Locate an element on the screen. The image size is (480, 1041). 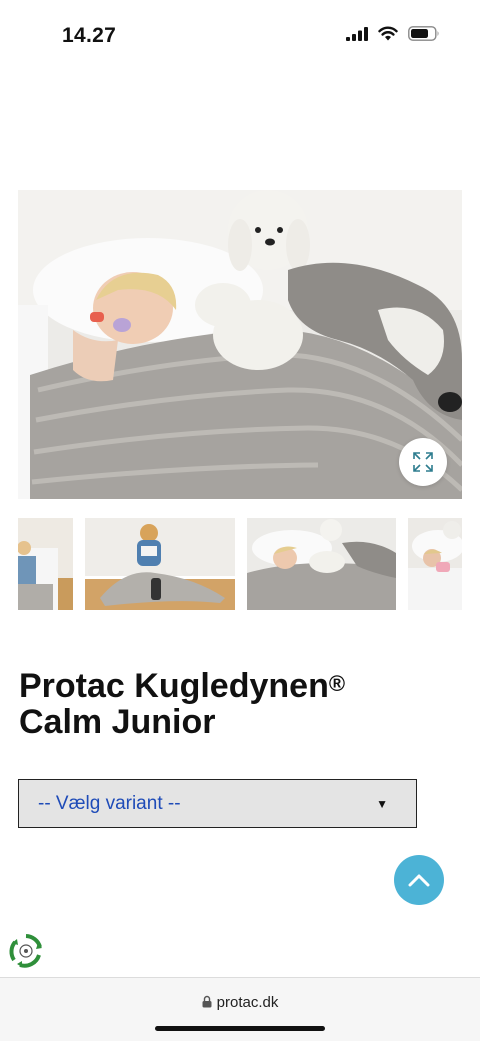
lock-icon is located at coordinates (207, 1003).